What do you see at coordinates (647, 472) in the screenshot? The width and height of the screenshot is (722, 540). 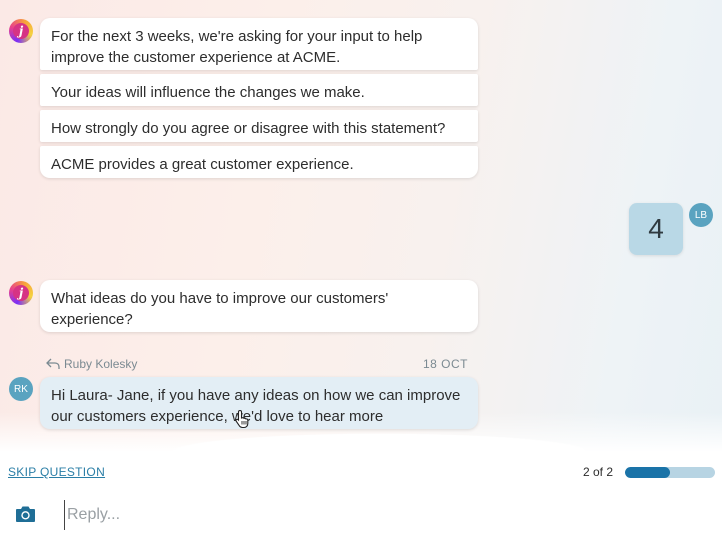 I see `progress-bar-fill` at bounding box center [647, 472].